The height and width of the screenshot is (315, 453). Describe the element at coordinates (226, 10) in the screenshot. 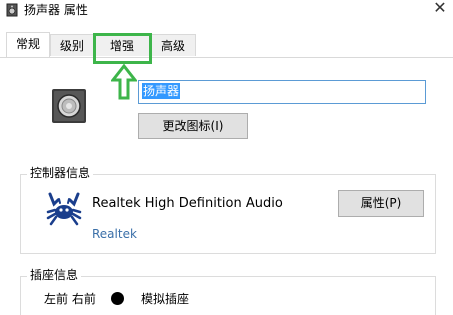

I see `title-bar: 扬声器 属性 ✕` at that location.